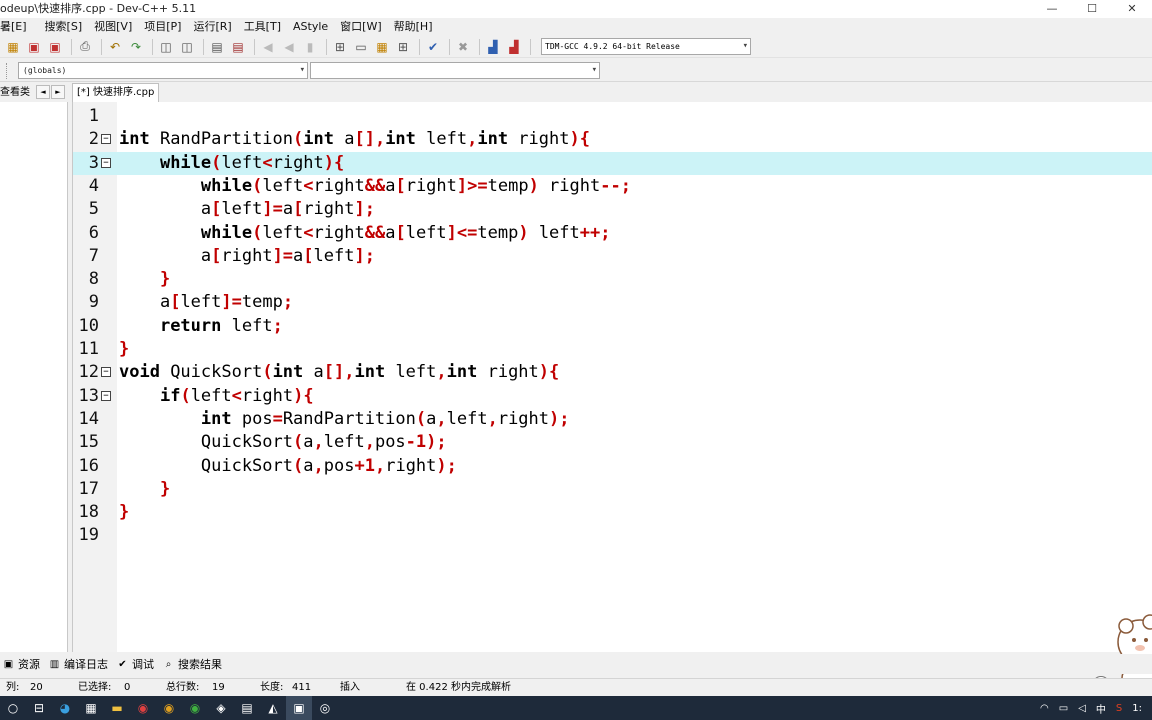 This screenshot has height=720, width=1152. What do you see at coordinates (266, 27) in the screenshot?
I see `menu-tools: 工具[T]` at bounding box center [266, 27].